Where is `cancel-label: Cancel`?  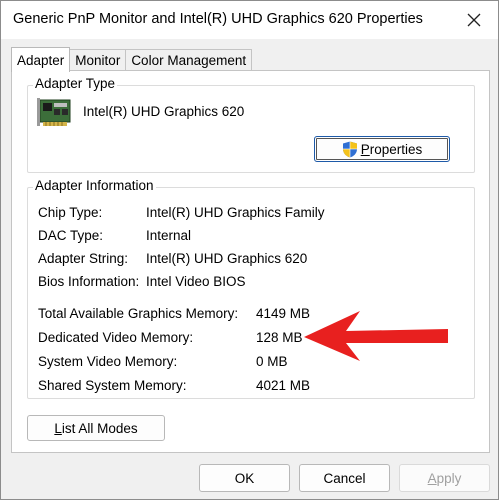
cancel-label: Cancel is located at coordinates (344, 478).